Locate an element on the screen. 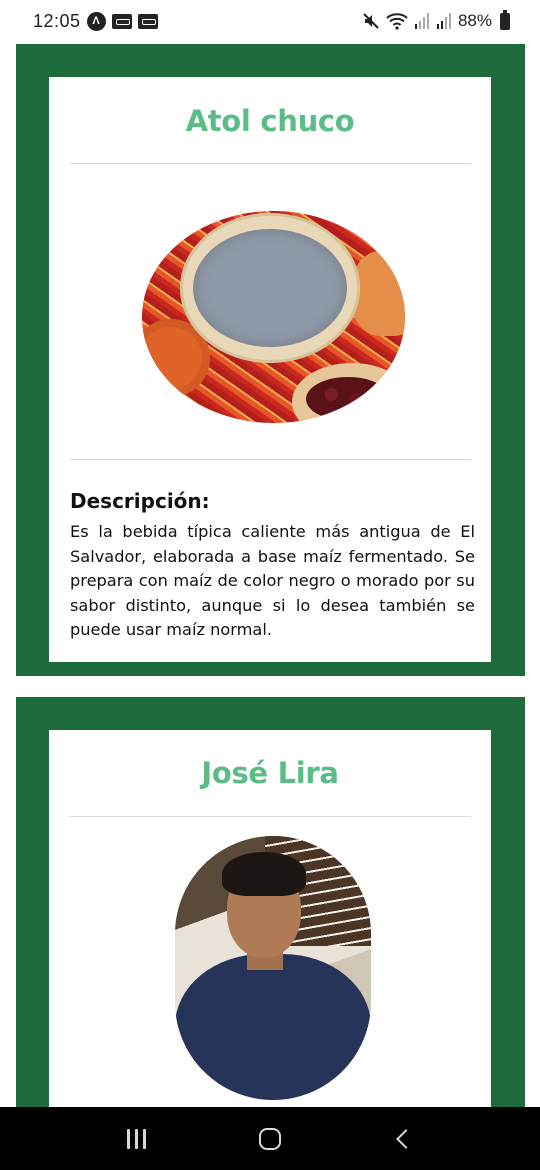  atol-chuco-image is located at coordinates (273, 317).